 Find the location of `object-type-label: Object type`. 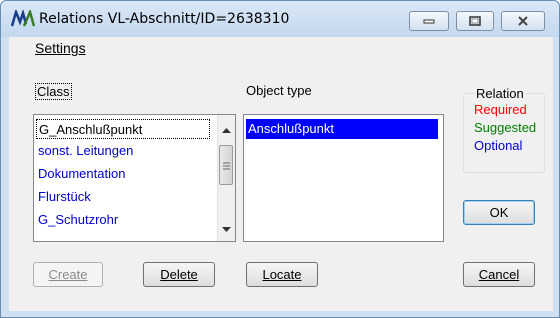

object-type-label: Object type is located at coordinates (279, 90).